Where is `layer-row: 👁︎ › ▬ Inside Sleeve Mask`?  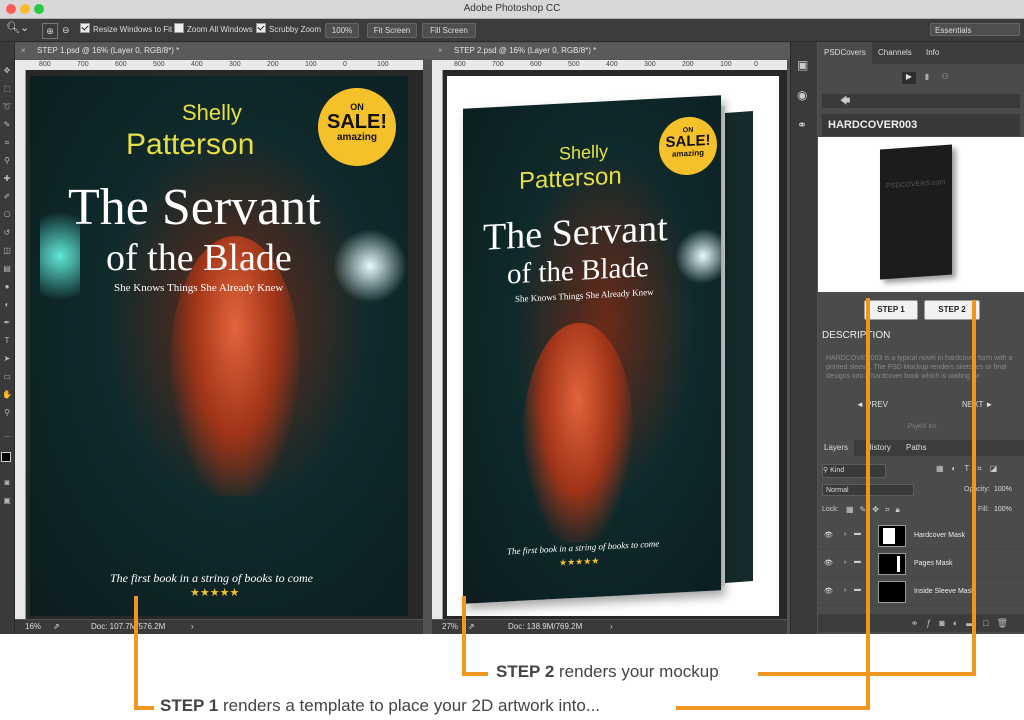 layer-row: 👁︎ › ▬ Inside Sleeve Mask is located at coordinates (921, 592).